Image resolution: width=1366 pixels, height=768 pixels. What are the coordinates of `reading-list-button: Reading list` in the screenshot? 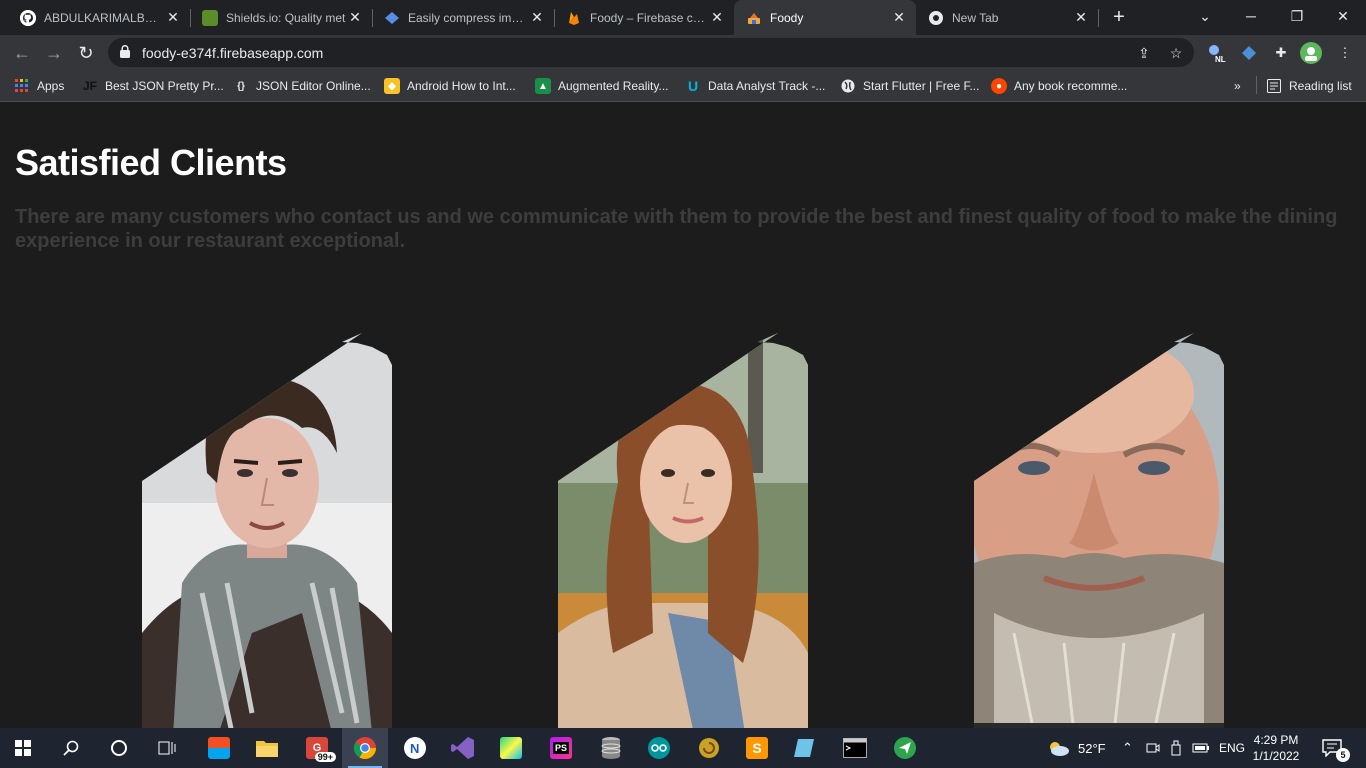 It's located at (1309, 86).